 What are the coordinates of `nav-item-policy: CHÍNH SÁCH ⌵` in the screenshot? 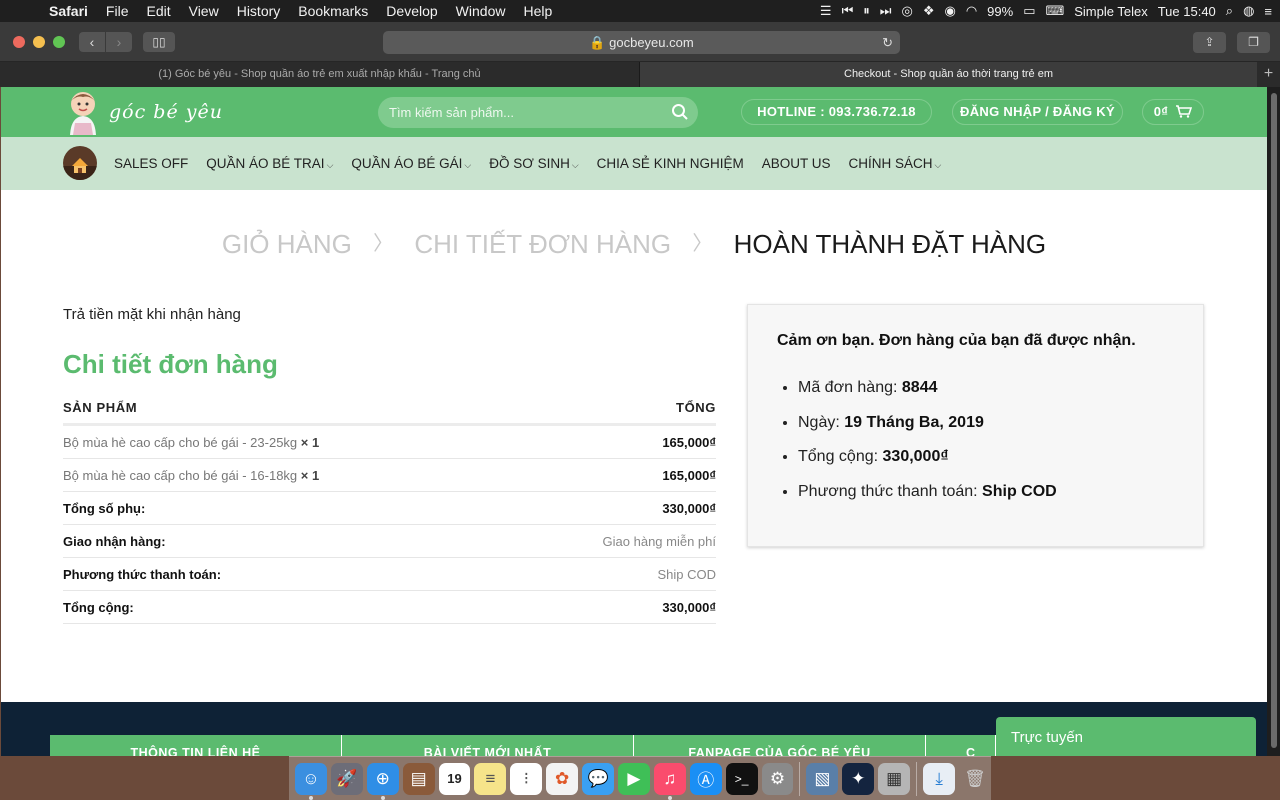 It's located at (894, 163).